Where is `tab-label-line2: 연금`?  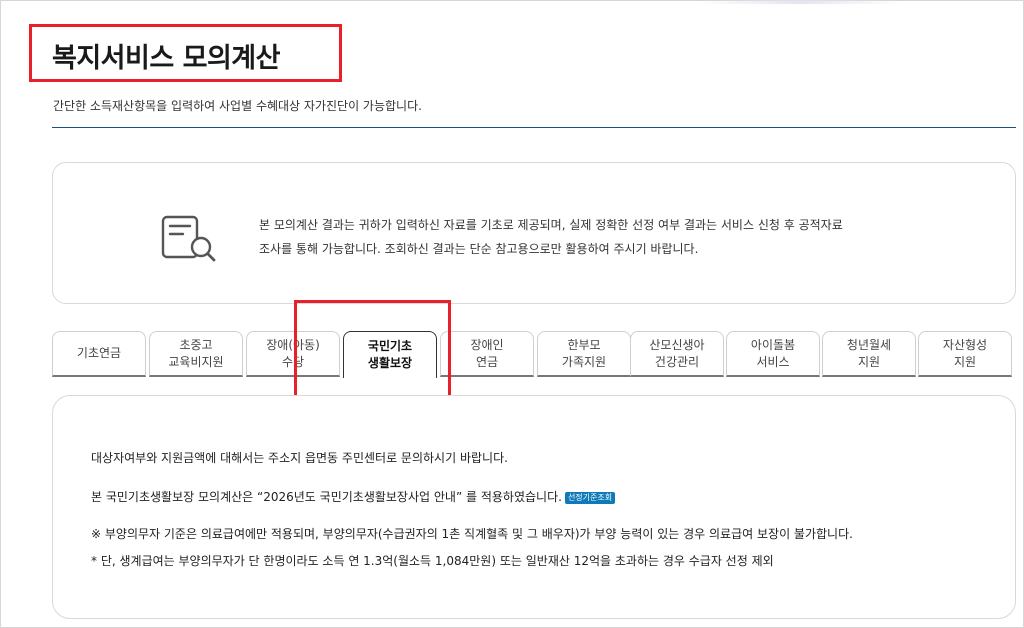
tab-label-line2: 연금 is located at coordinates (487, 361).